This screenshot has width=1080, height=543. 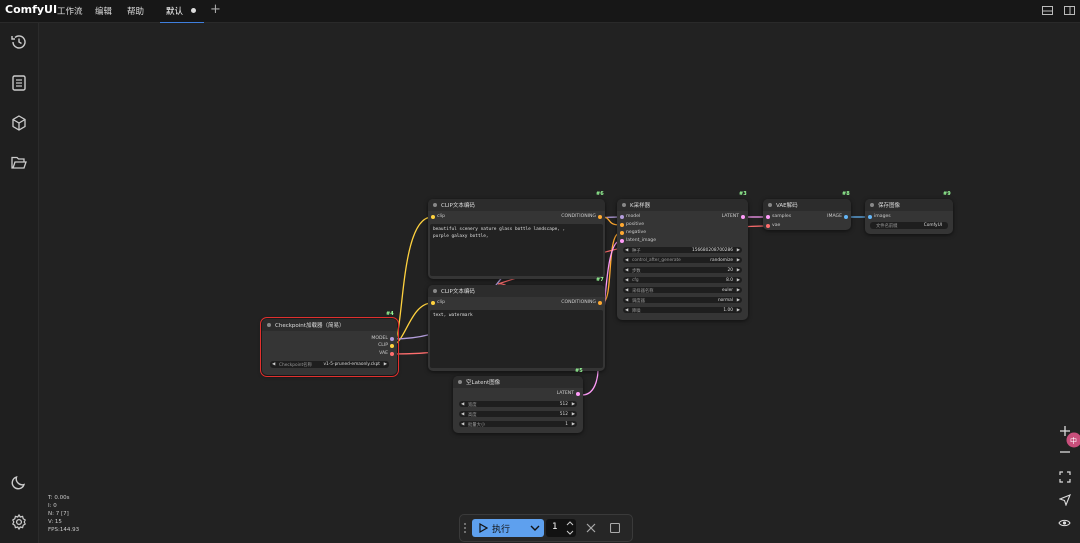 I want to click on run-button: 执行, so click(x=499, y=528).